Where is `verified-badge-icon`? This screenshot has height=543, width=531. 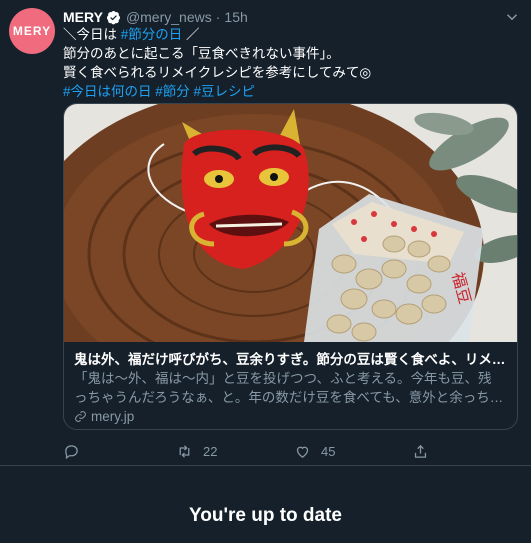 verified-badge-icon is located at coordinates (113, 17).